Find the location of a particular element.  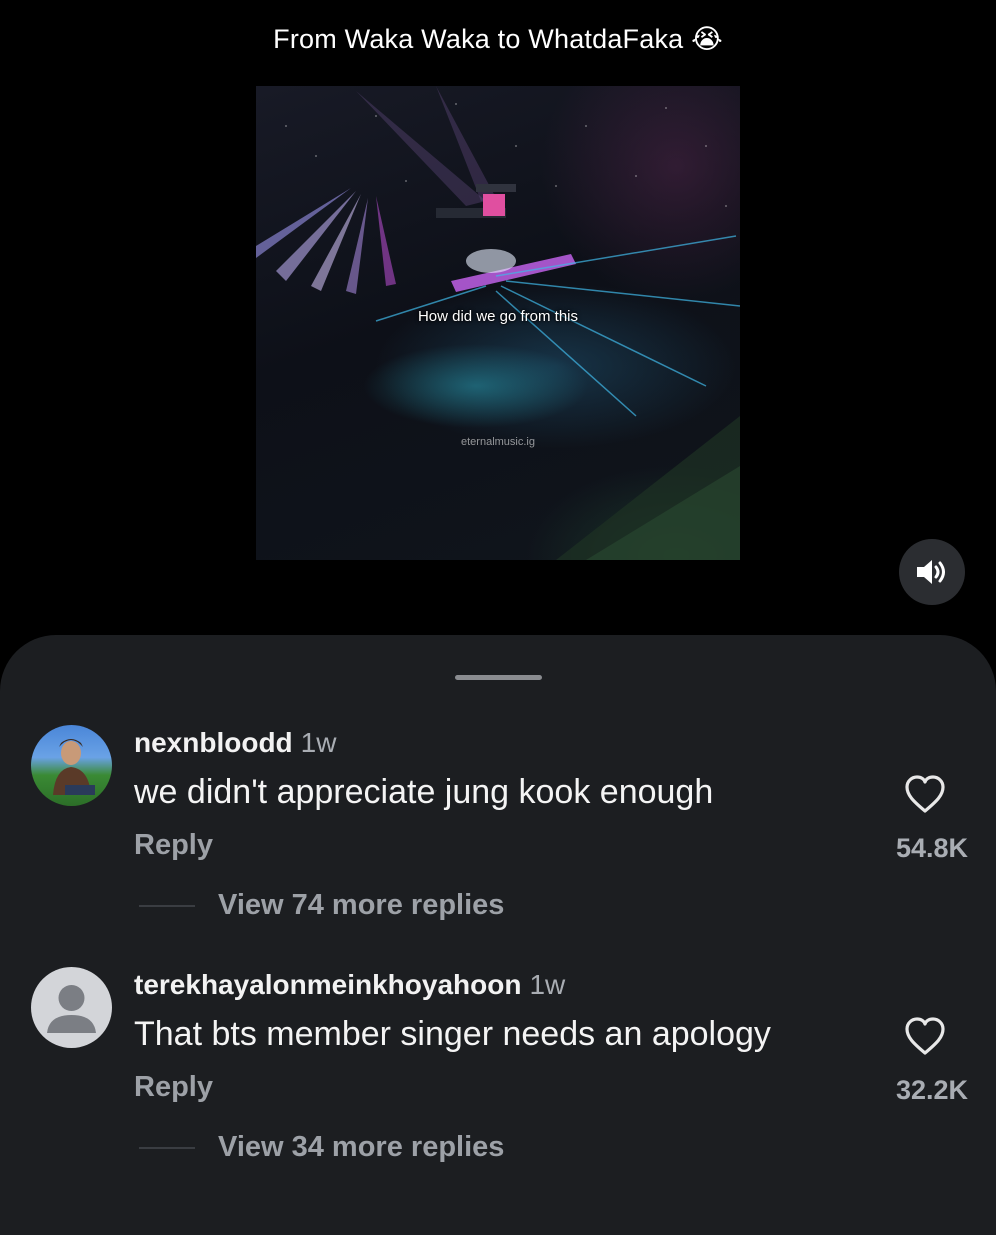

comment-username: terekhayalonmeinkhoyahoon 1w is located at coordinates (349, 985).